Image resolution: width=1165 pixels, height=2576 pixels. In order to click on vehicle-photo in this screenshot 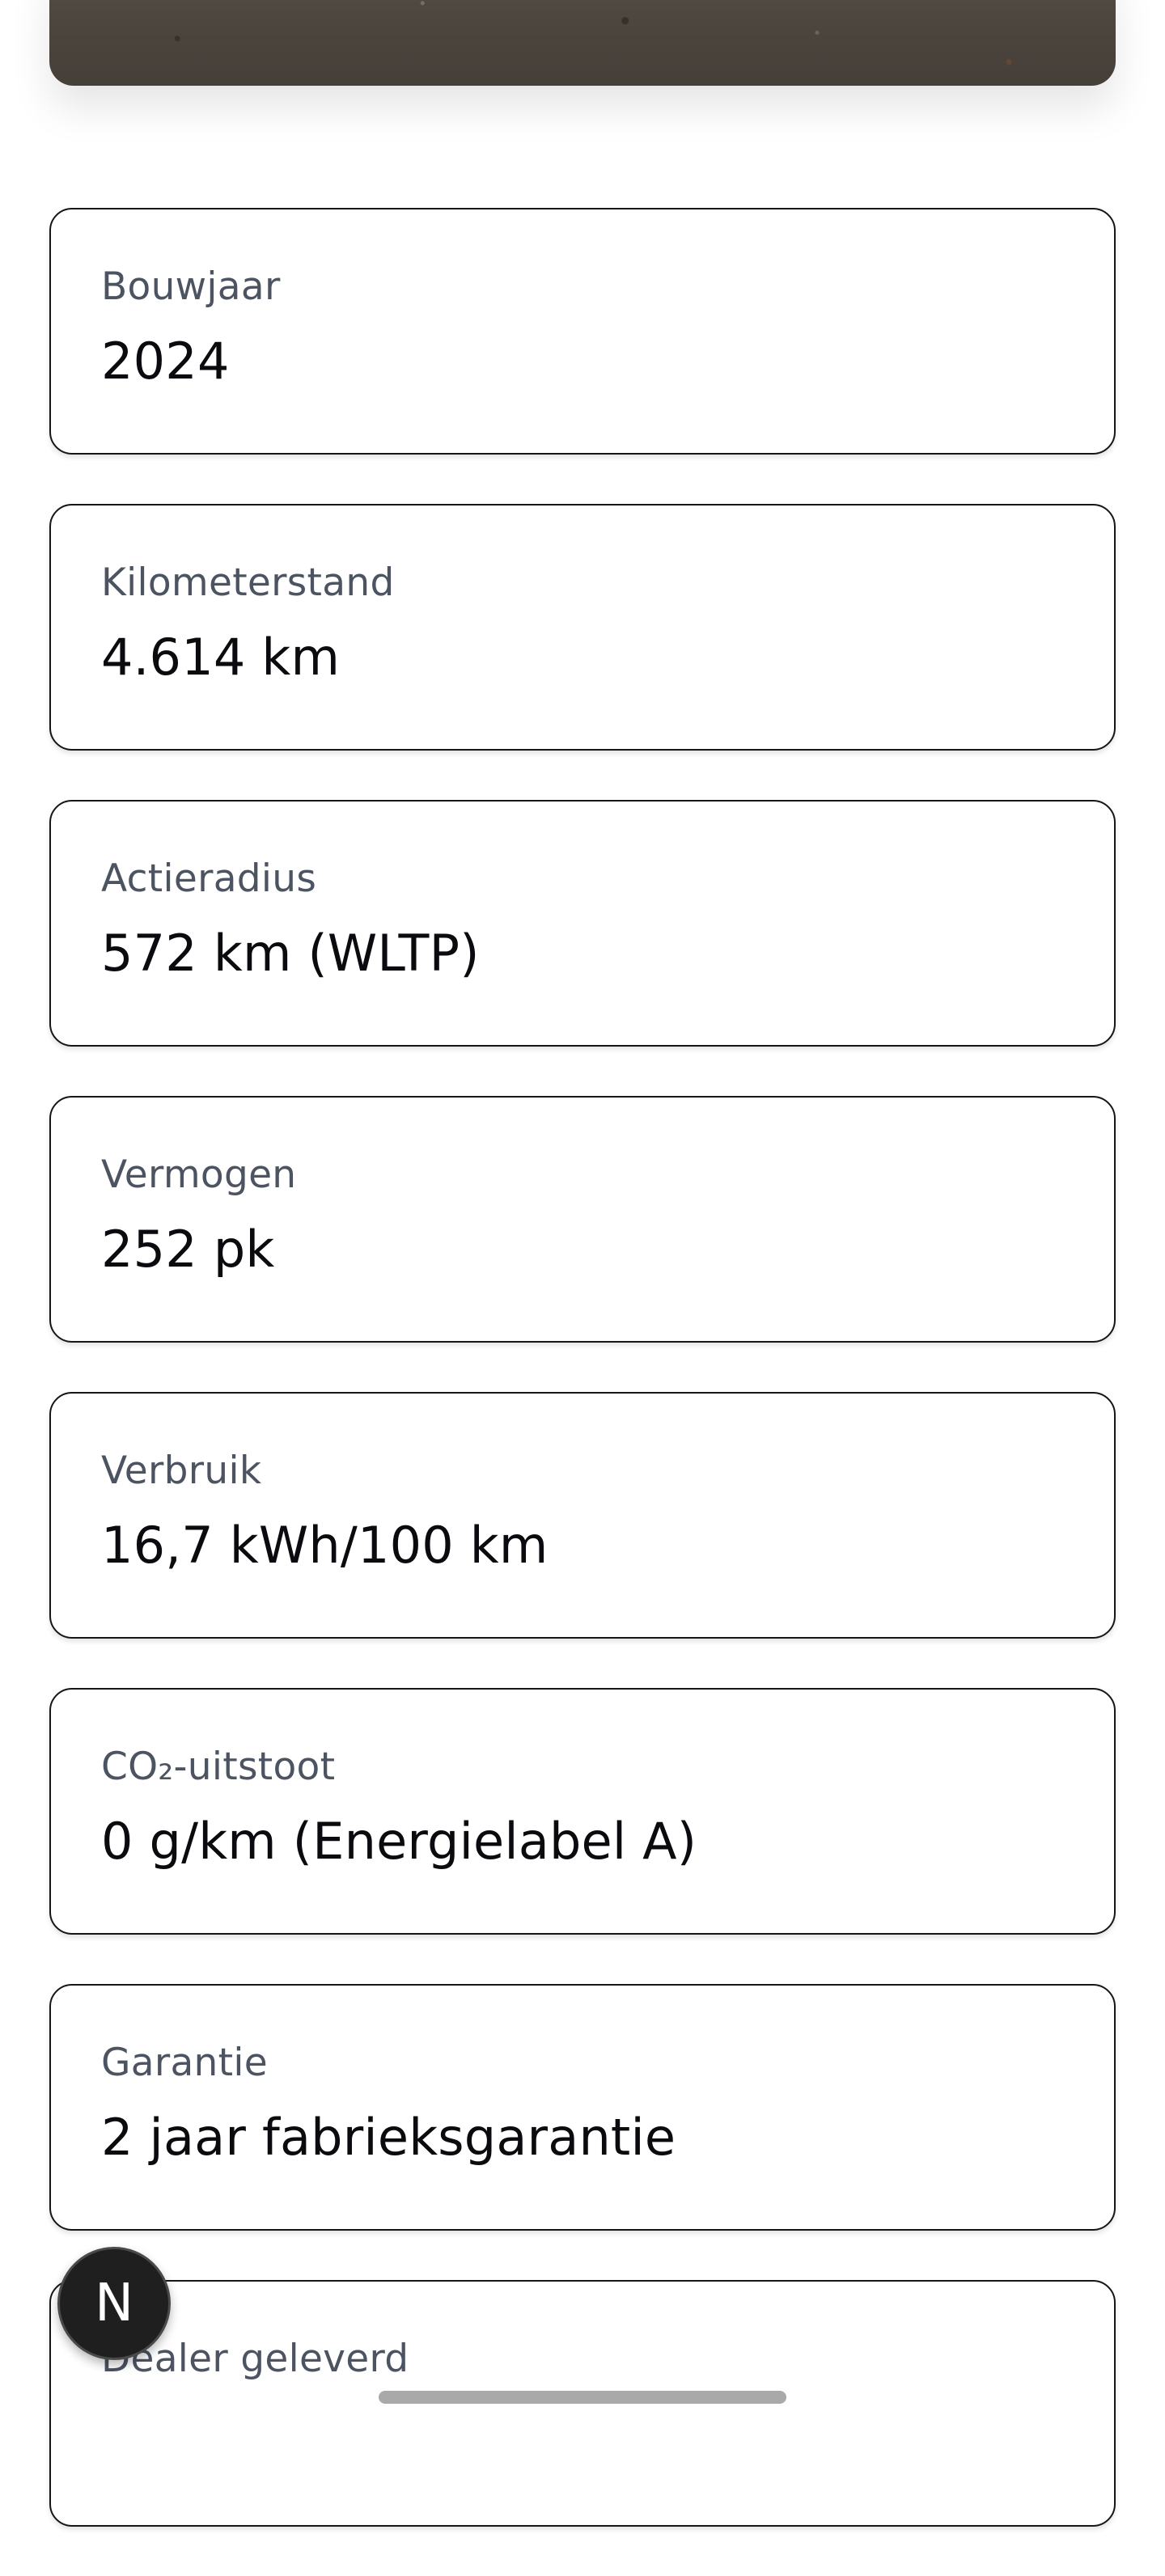, I will do `click(583, 43)`.